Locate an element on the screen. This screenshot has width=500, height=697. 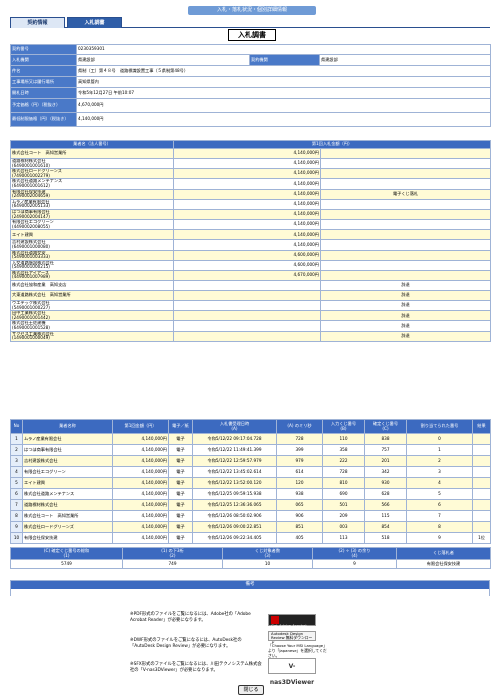
lottery-cell: 003 is located at coordinates (343, 527).